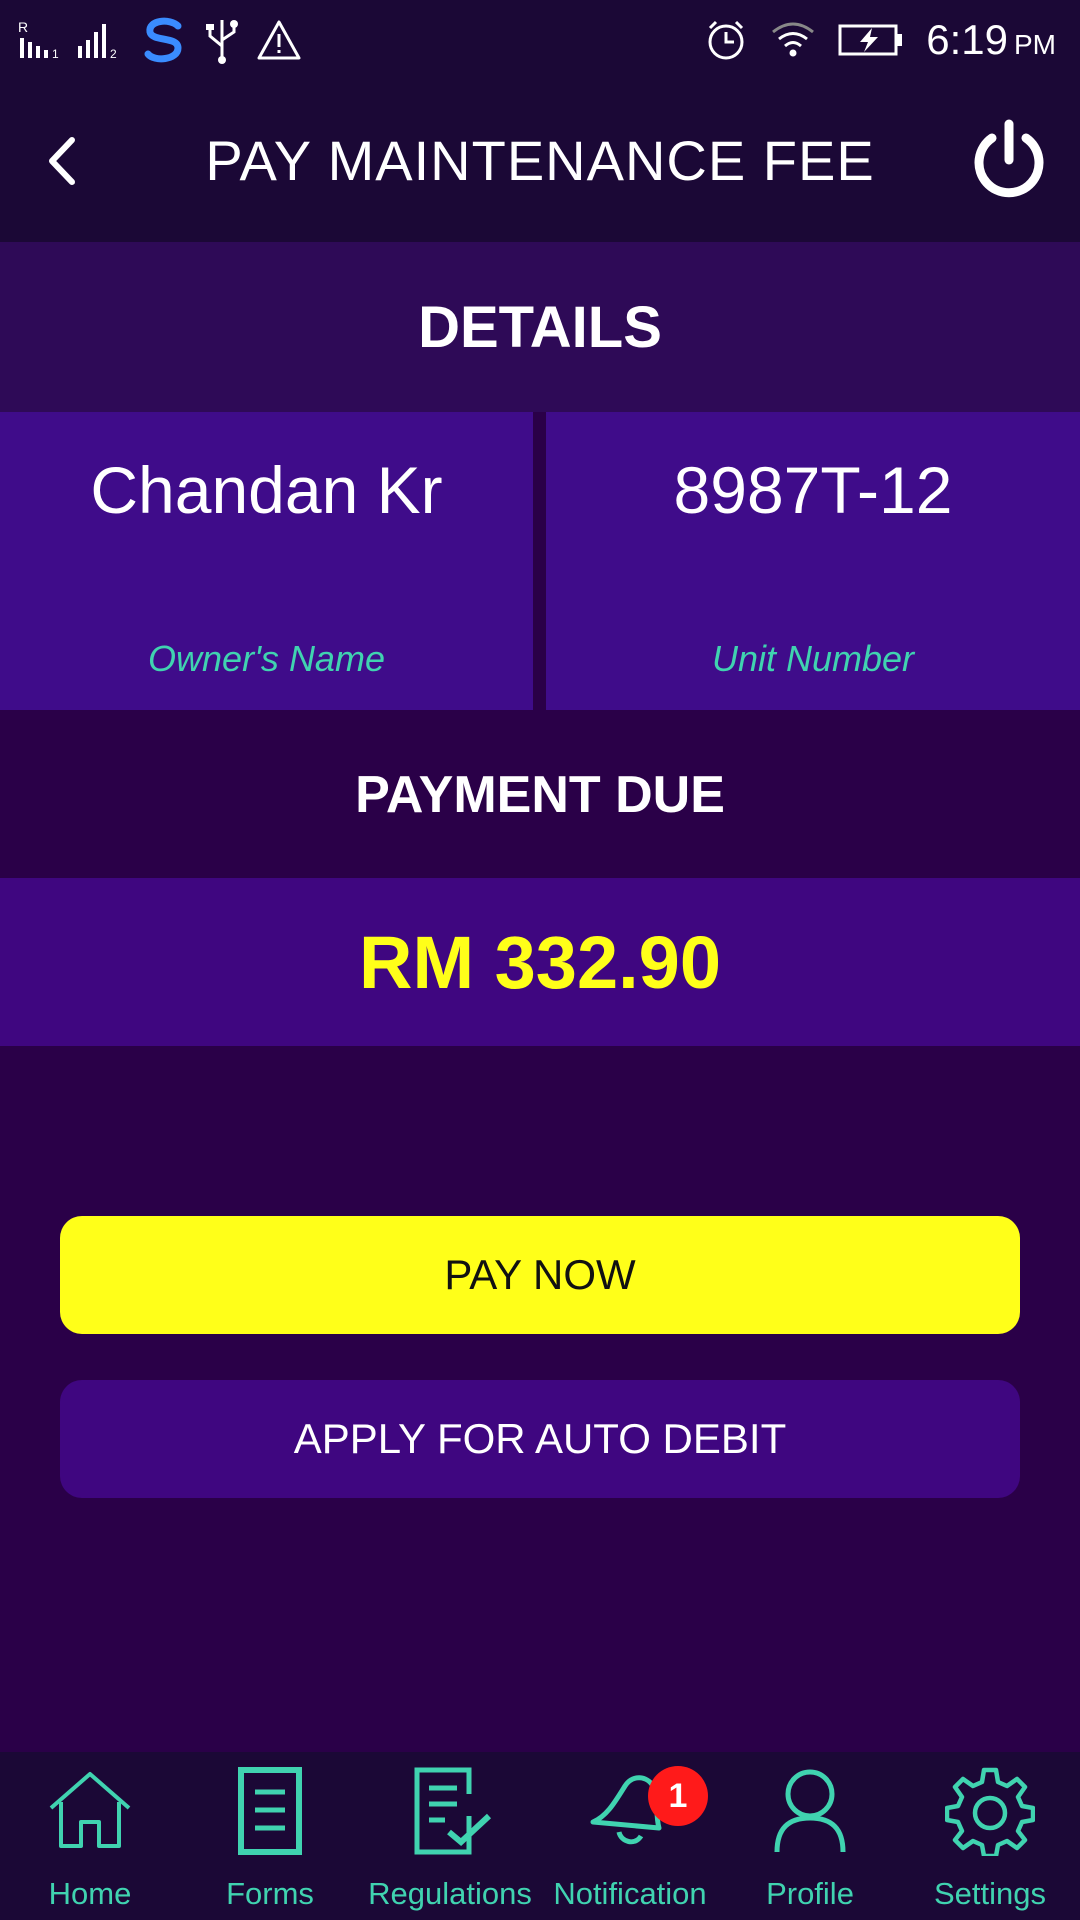 This screenshot has width=1080, height=1920. I want to click on usb-icon, so click(222, 42).